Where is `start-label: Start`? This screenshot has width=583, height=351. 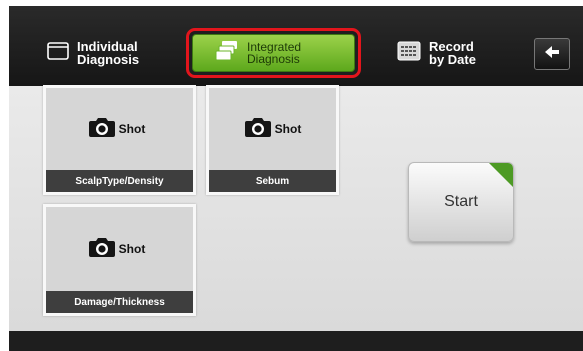
start-label: Start is located at coordinates (461, 201).